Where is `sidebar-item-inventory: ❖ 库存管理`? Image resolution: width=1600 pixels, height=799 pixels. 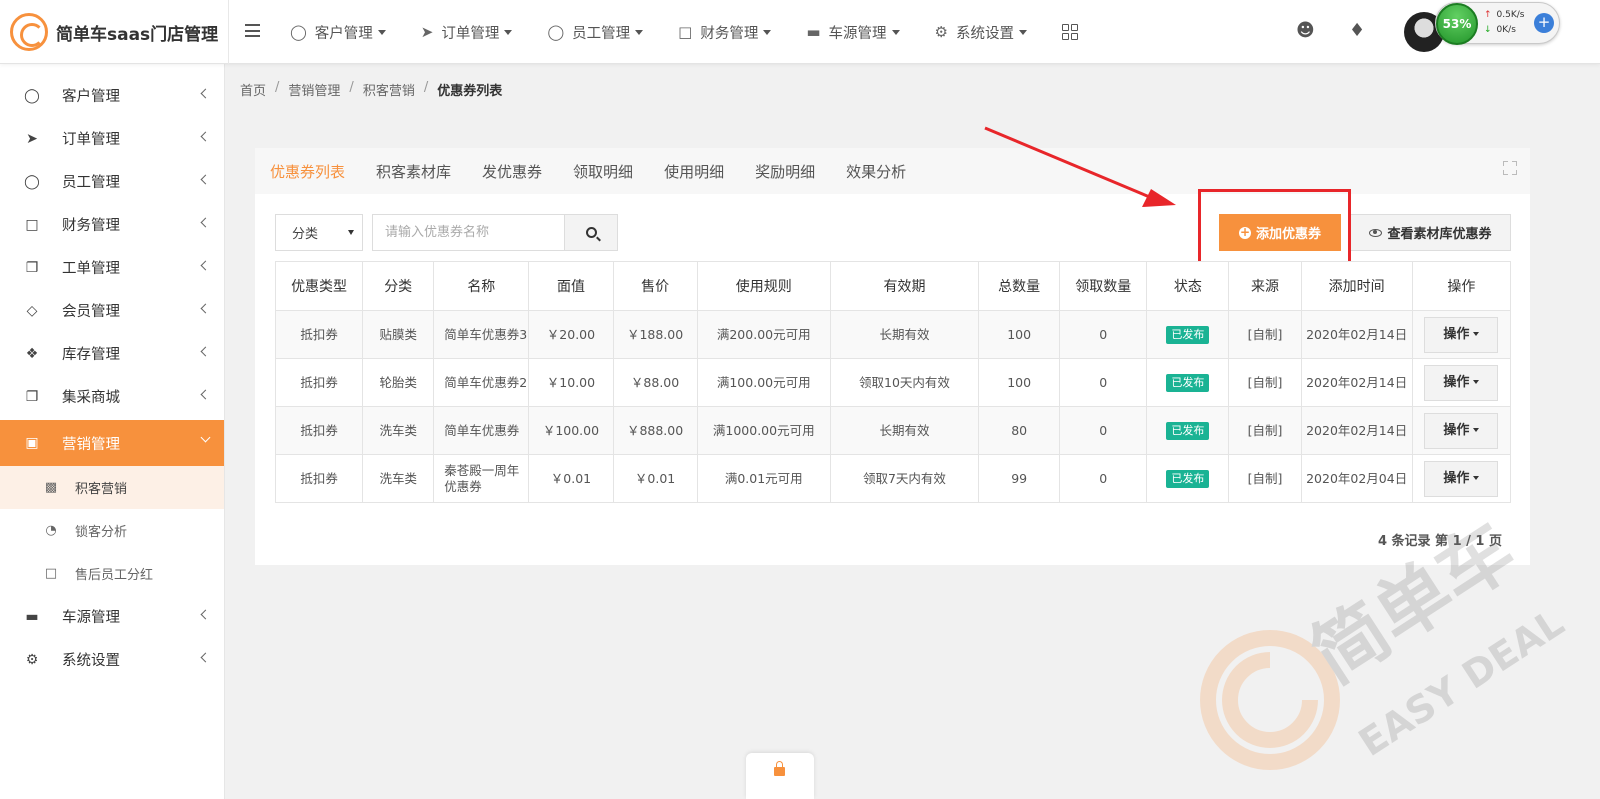
sidebar-item-inventory: ❖ 库存管理 is located at coordinates (112, 353).